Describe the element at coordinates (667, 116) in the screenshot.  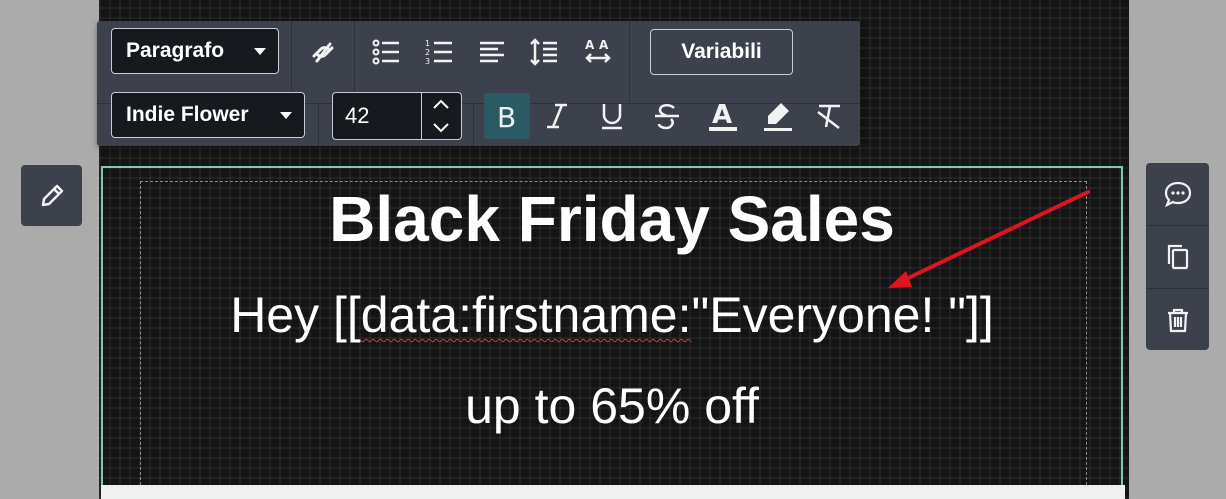
I see `strikethrough-icon` at that location.